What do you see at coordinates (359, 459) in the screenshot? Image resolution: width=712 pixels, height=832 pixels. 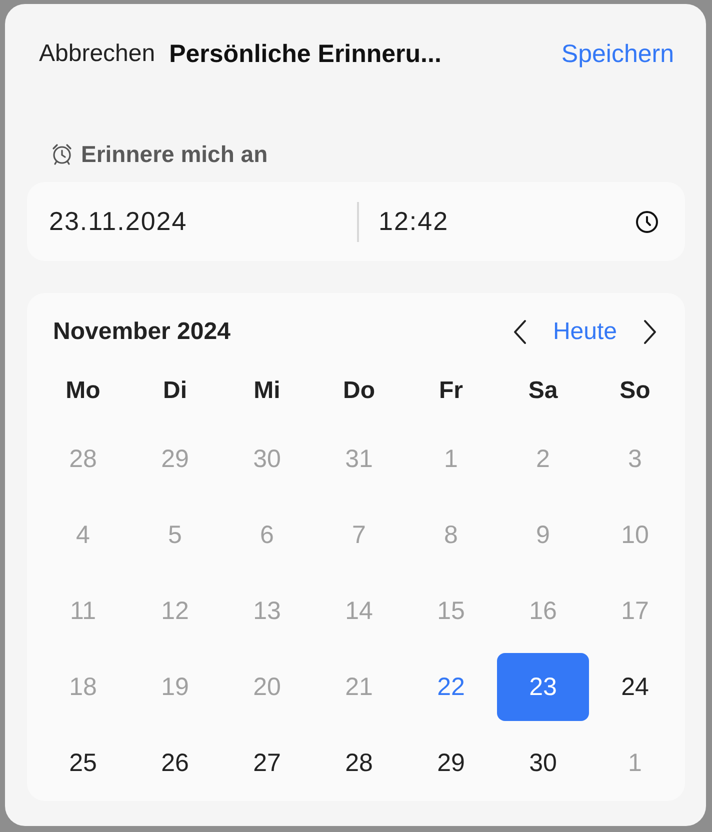 I see `calendar-day: 31` at bounding box center [359, 459].